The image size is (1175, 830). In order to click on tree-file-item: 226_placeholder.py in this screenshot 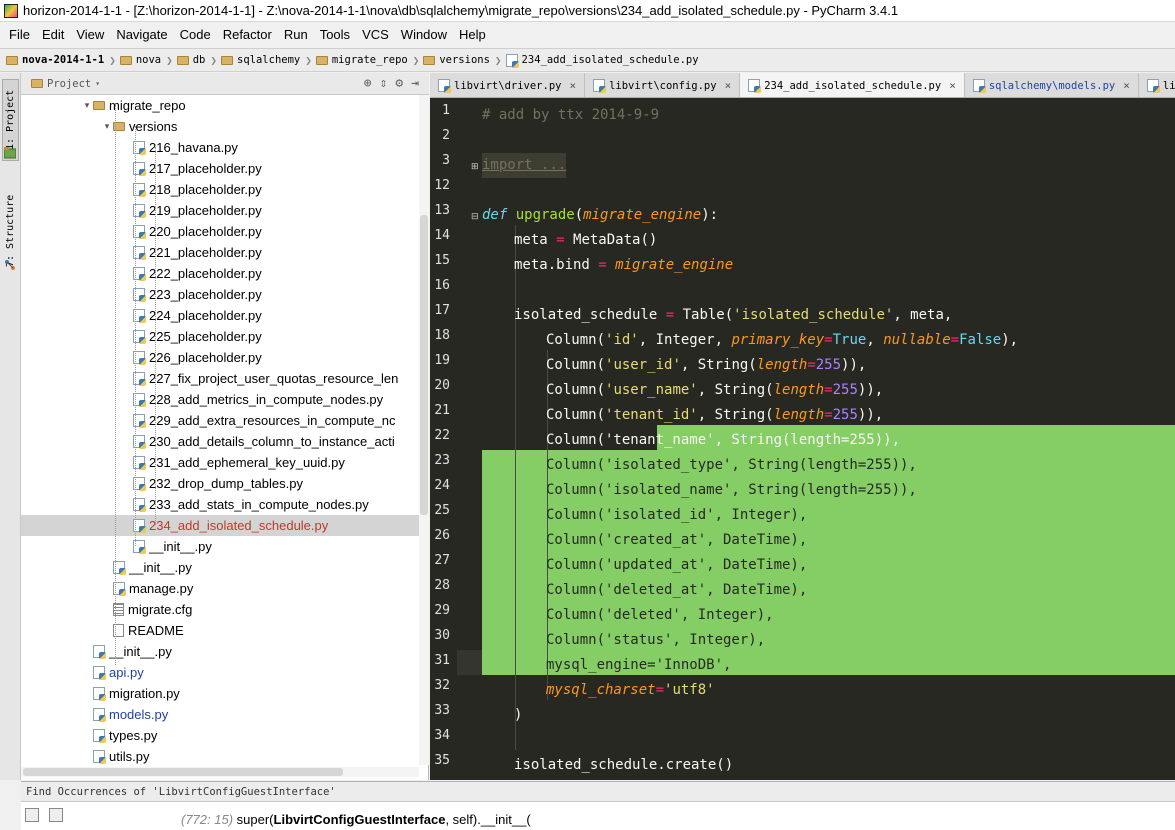, I will do `click(220, 357)`.